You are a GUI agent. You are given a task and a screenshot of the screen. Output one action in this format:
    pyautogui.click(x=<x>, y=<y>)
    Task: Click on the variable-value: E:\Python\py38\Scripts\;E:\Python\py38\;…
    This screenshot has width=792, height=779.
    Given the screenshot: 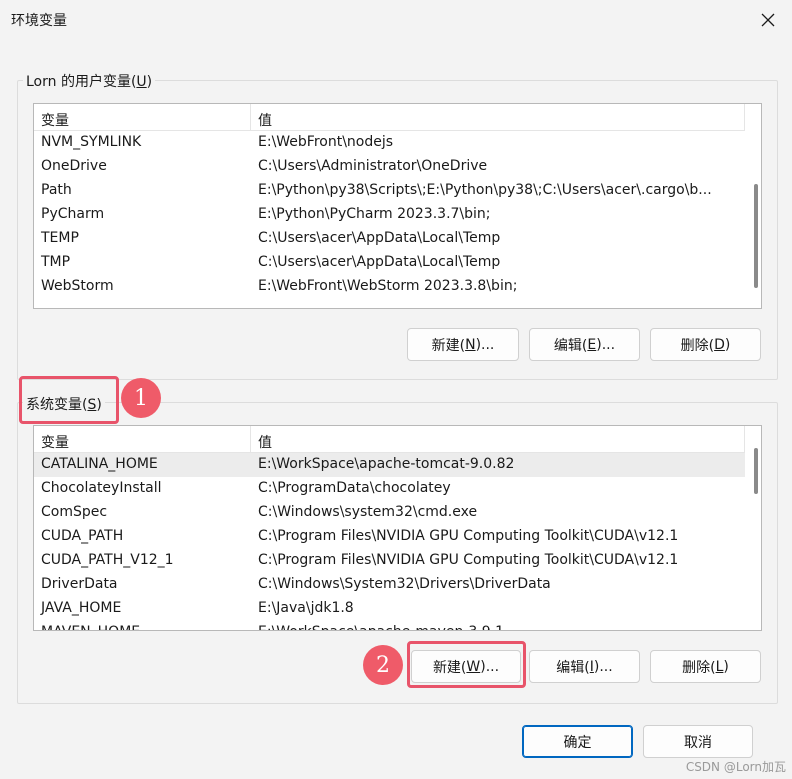 What is the action you would take?
    pyautogui.click(x=485, y=190)
    